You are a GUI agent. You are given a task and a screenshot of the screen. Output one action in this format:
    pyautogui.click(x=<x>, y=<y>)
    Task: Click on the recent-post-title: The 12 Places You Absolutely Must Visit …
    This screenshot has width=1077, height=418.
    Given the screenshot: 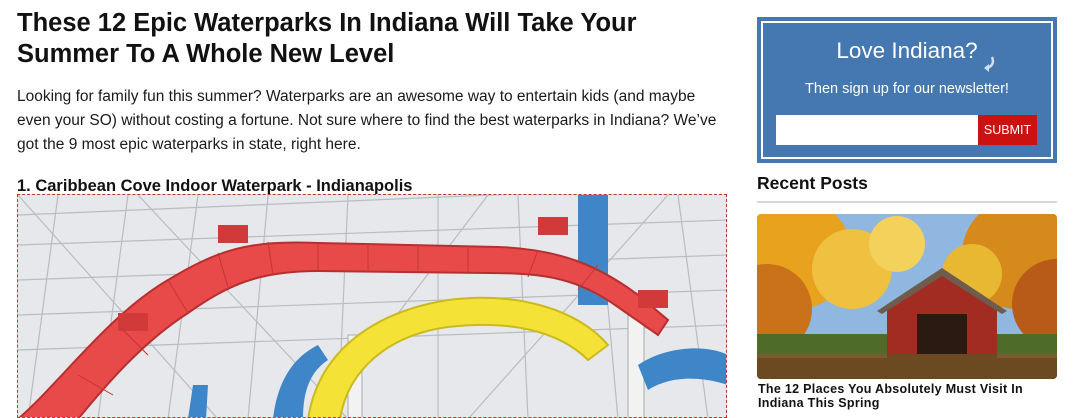 What is the action you would take?
    pyautogui.click(x=906, y=396)
    